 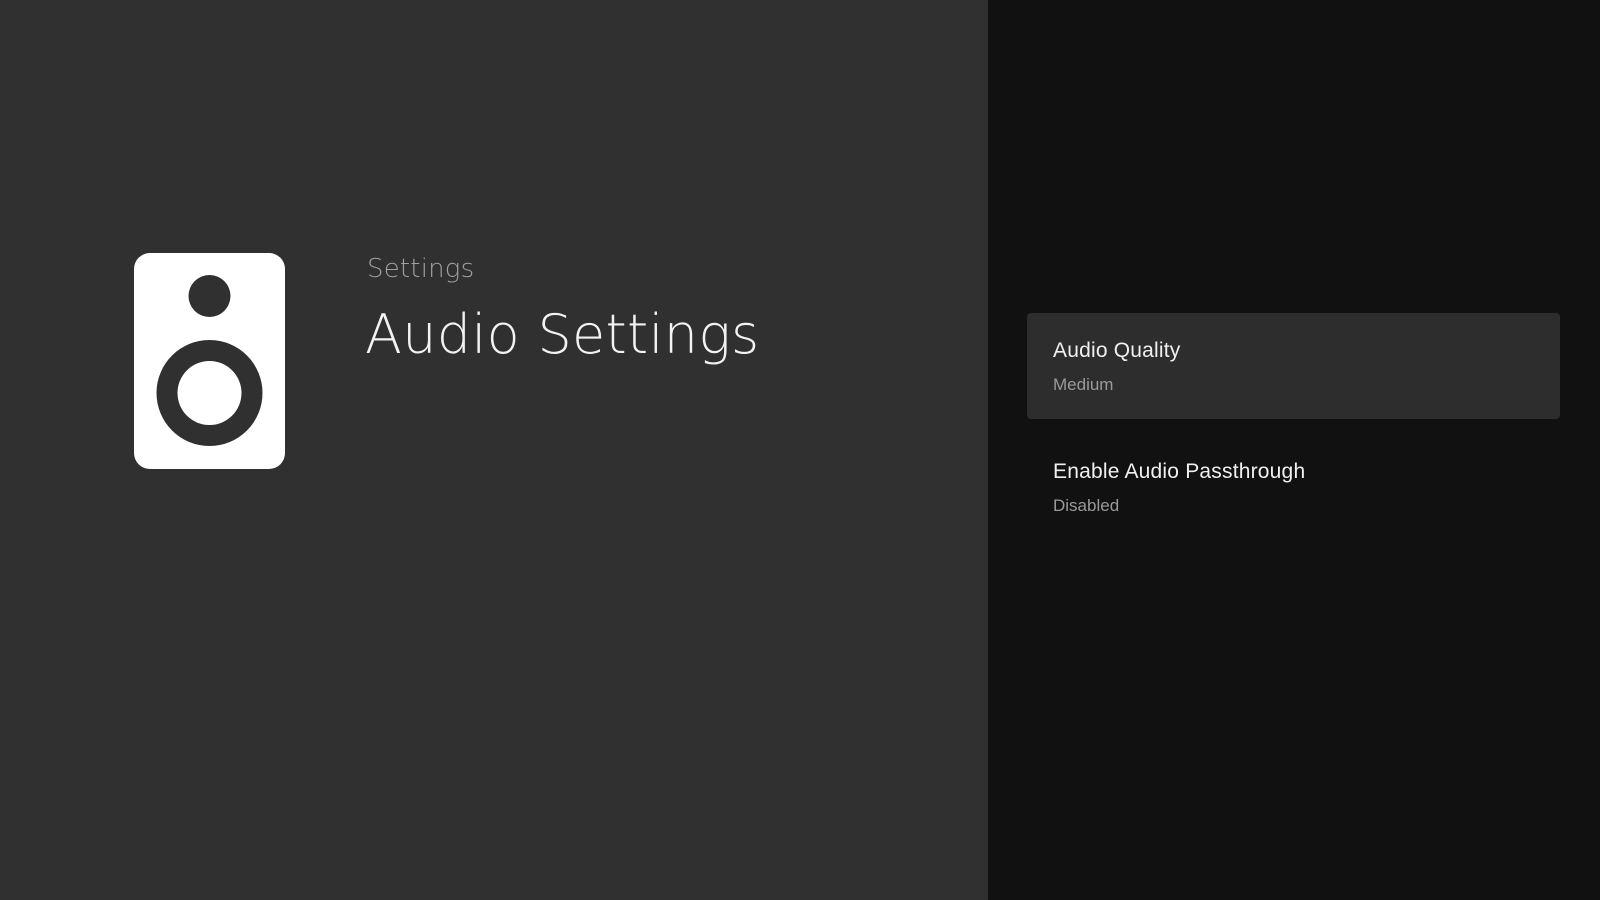 I want to click on speaker-icon, so click(x=209, y=361).